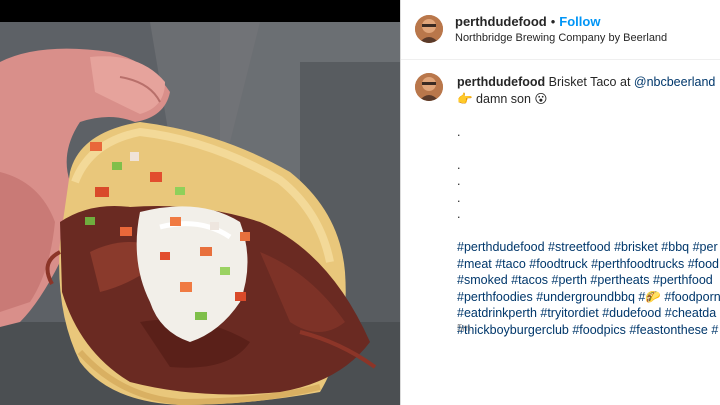 Image resolution: width=720 pixels, height=405 pixels. Describe the element at coordinates (675, 82) in the screenshot. I see `caption-mention: @nbcbeerland` at that location.